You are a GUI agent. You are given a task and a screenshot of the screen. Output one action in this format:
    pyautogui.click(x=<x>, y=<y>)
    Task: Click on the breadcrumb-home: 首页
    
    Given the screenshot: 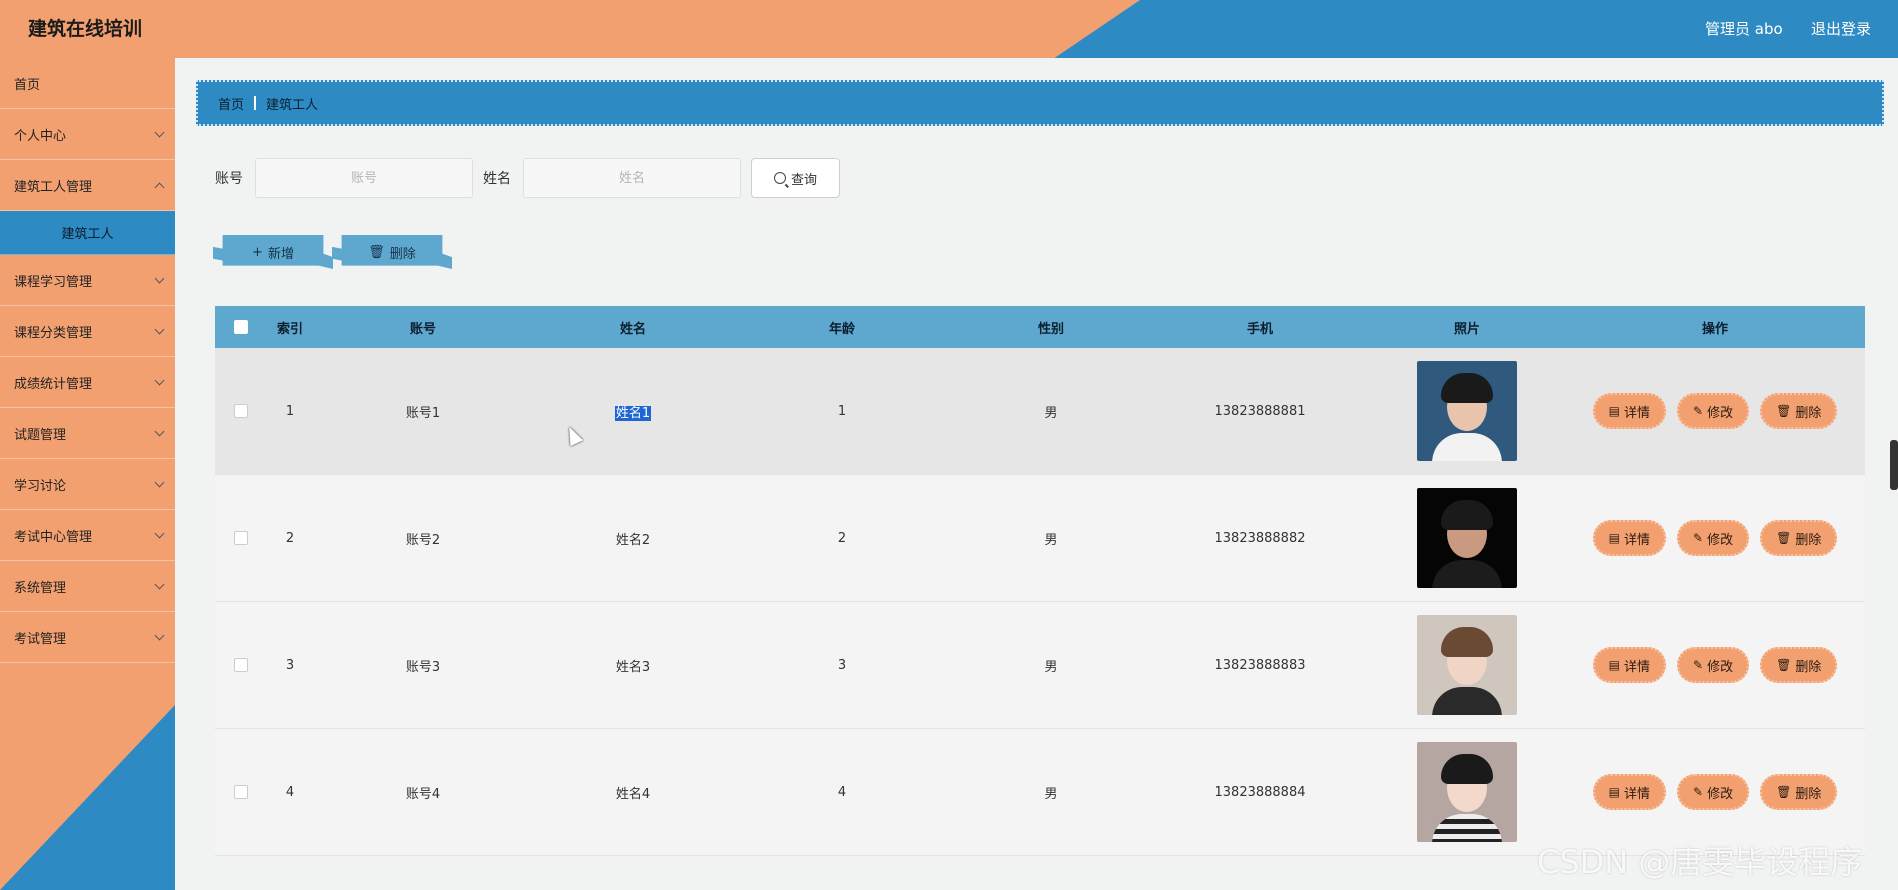 What is the action you would take?
    pyautogui.click(x=231, y=103)
    